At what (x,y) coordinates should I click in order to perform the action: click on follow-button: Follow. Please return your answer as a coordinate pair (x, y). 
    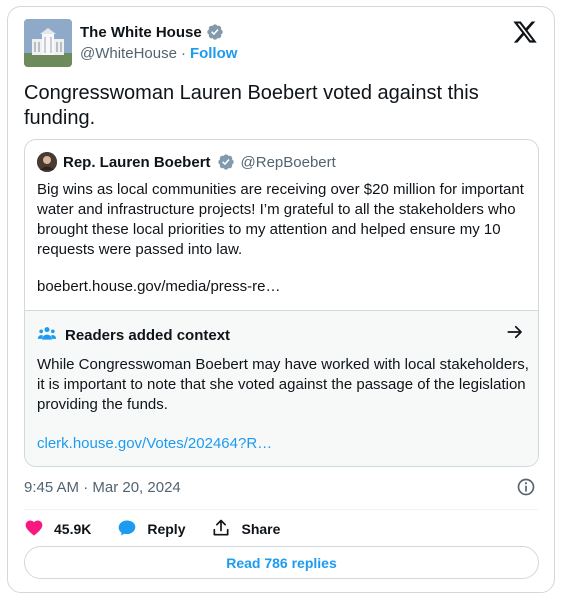
    Looking at the image, I should click on (214, 53).